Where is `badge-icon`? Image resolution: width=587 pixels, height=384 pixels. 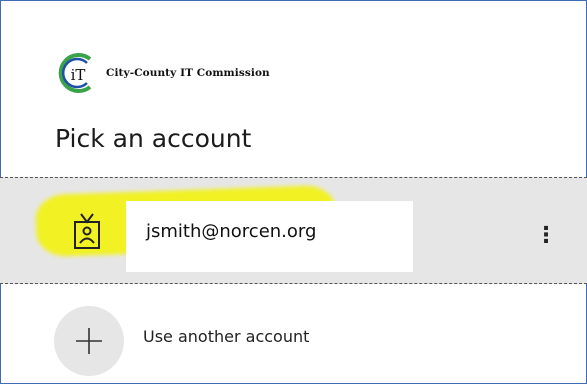 badge-icon is located at coordinates (87, 231).